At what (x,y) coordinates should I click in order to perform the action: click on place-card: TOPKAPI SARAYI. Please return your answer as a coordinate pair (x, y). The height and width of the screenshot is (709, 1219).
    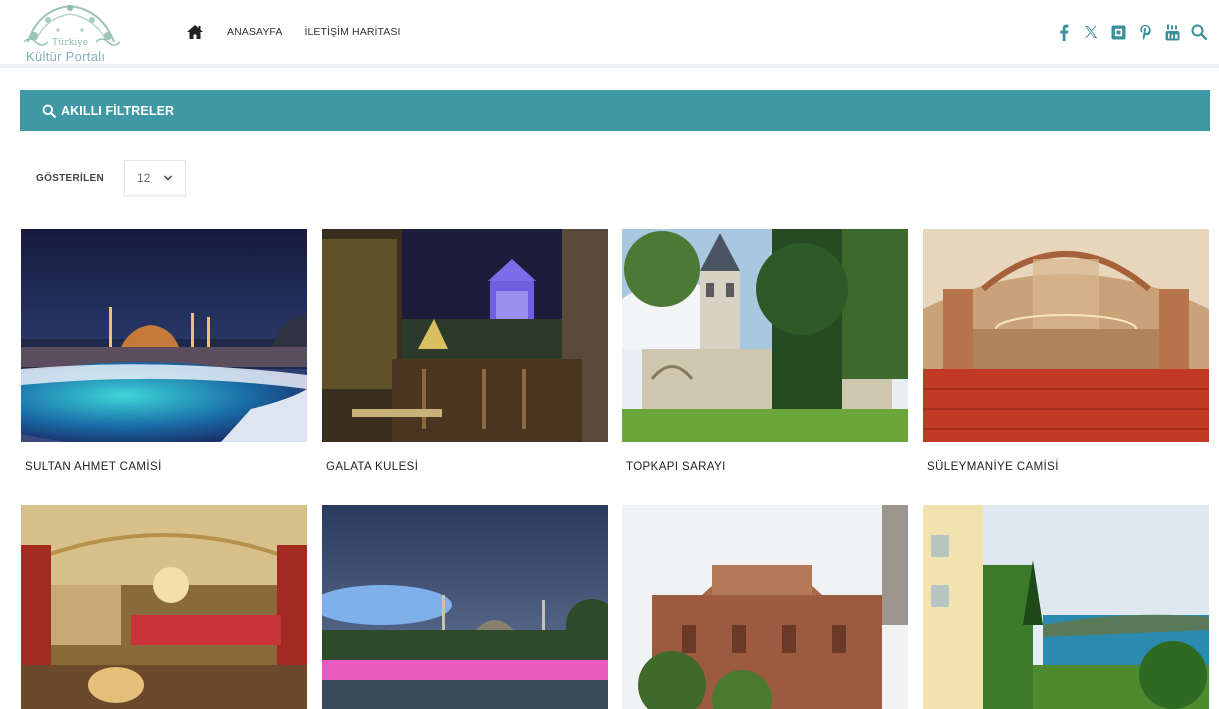
    Looking at the image, I should click on (765, 351).